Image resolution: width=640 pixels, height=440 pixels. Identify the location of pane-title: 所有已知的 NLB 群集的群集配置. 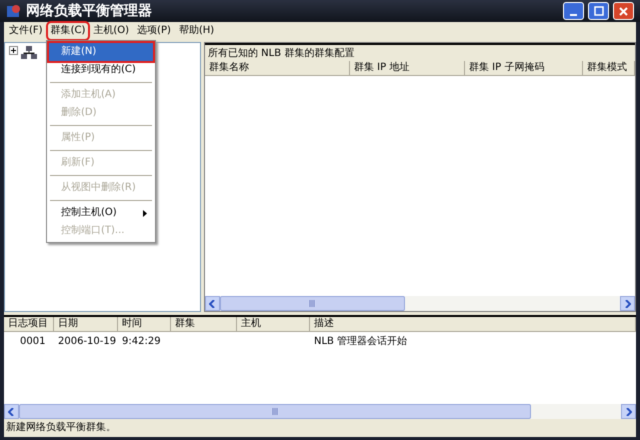
(420, 52).